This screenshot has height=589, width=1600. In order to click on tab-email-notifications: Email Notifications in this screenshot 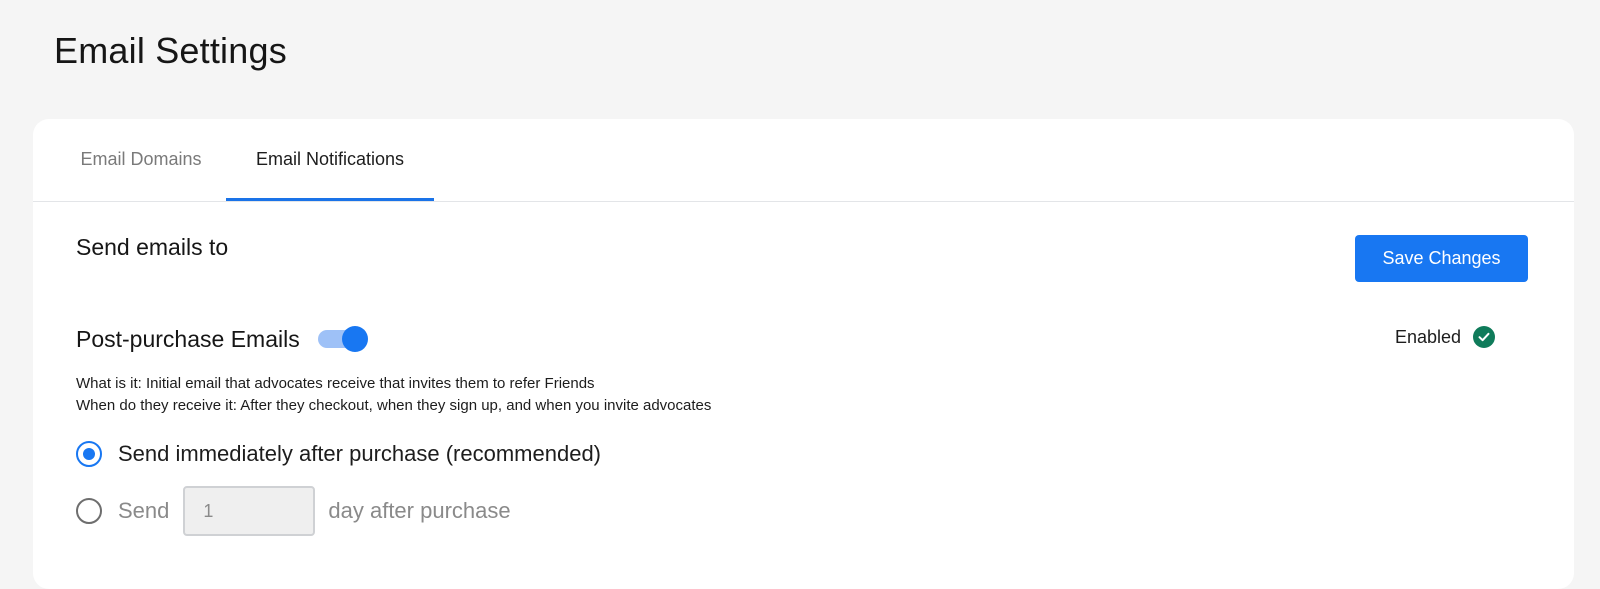, I will do `click(330, 160)`.